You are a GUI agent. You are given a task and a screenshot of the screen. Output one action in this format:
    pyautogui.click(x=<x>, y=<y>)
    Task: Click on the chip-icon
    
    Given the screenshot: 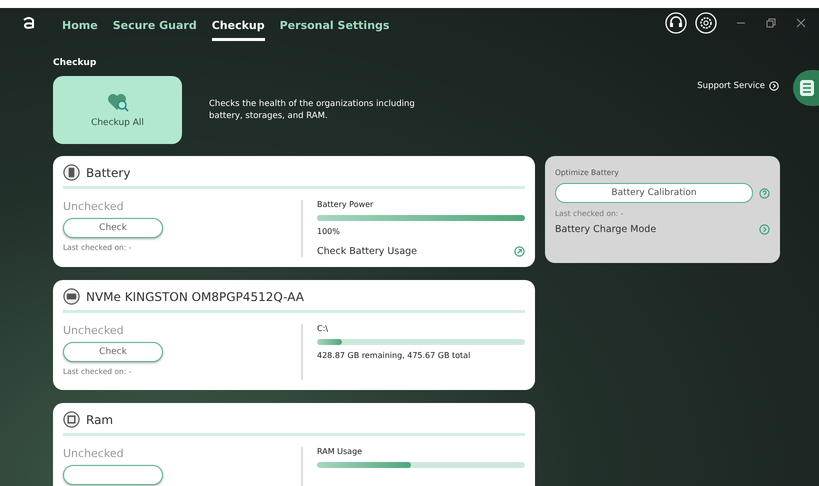 What is the action you would take?
    pyautogui.click(x=71, y=419)
    